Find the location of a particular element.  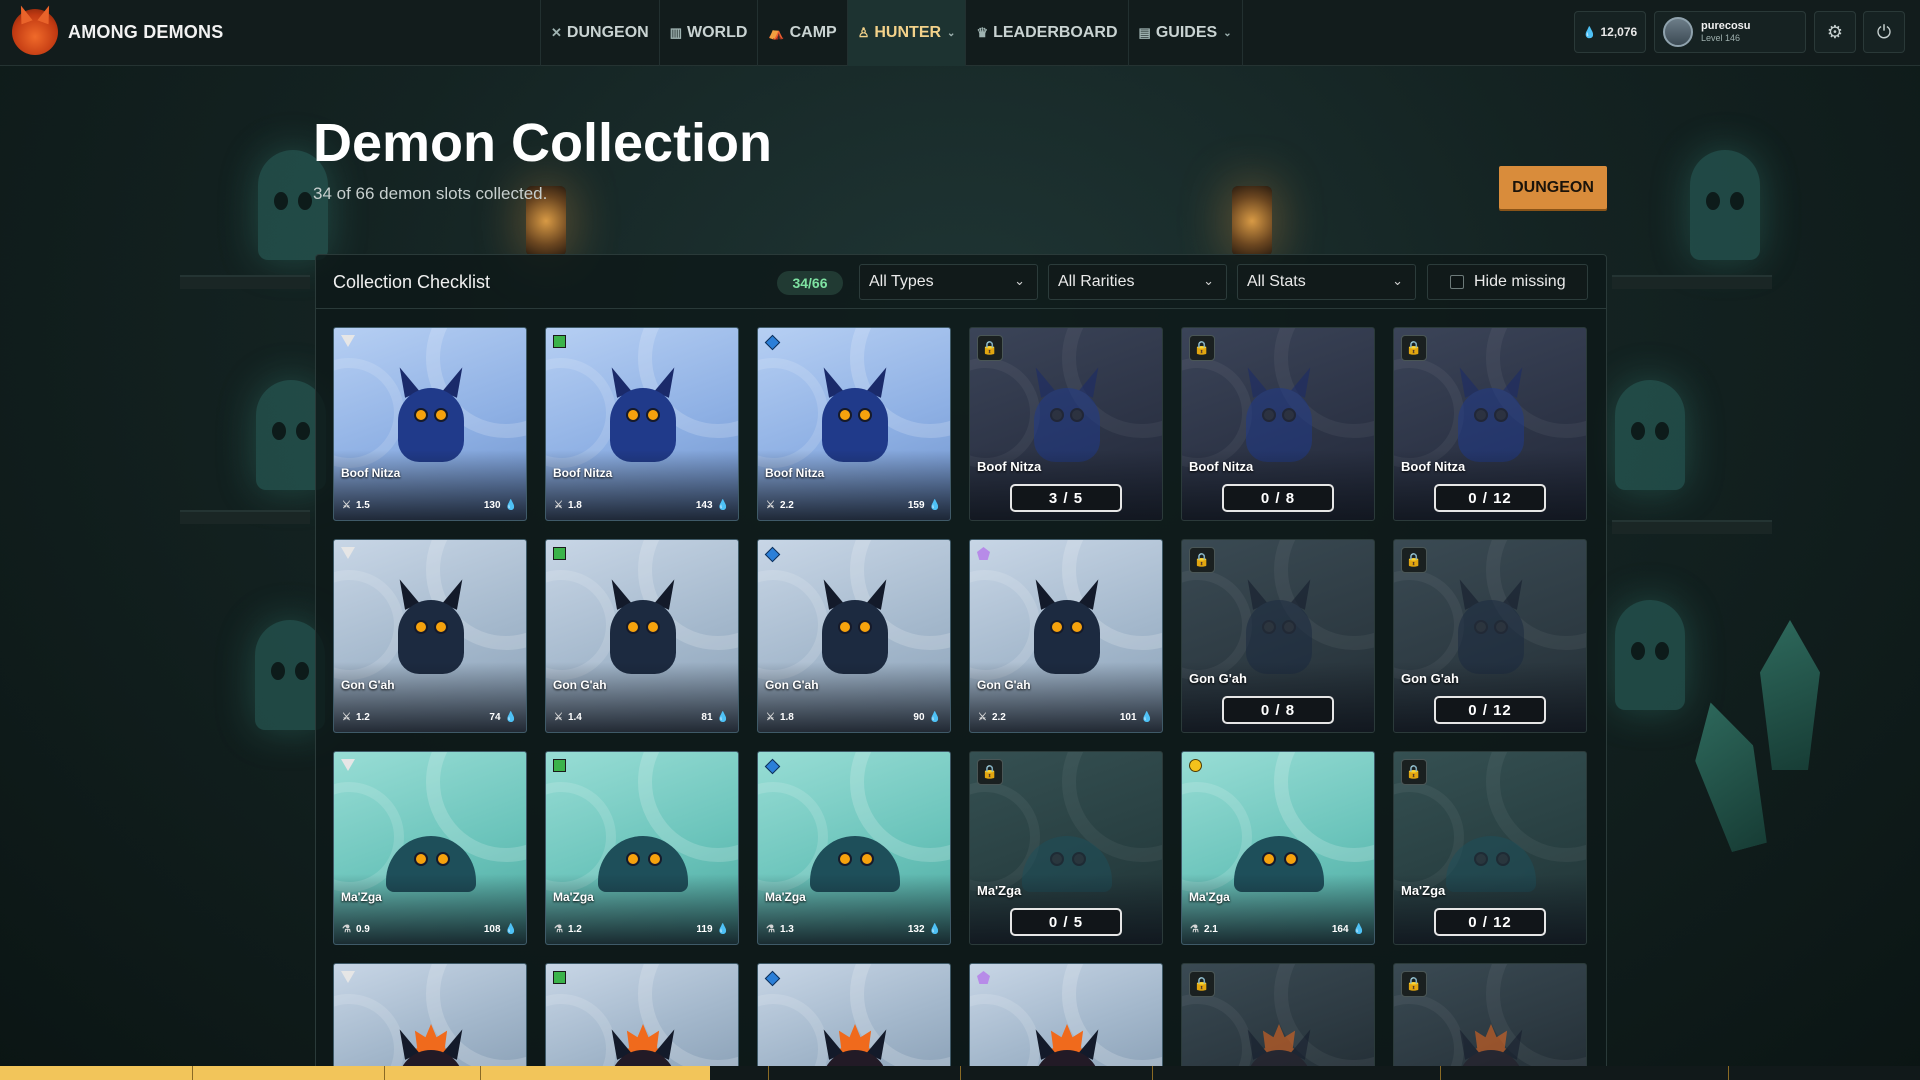

demon-card: Gon G'ah ⚔ 1.8 90 💧 is located at coordinates (854, 636).